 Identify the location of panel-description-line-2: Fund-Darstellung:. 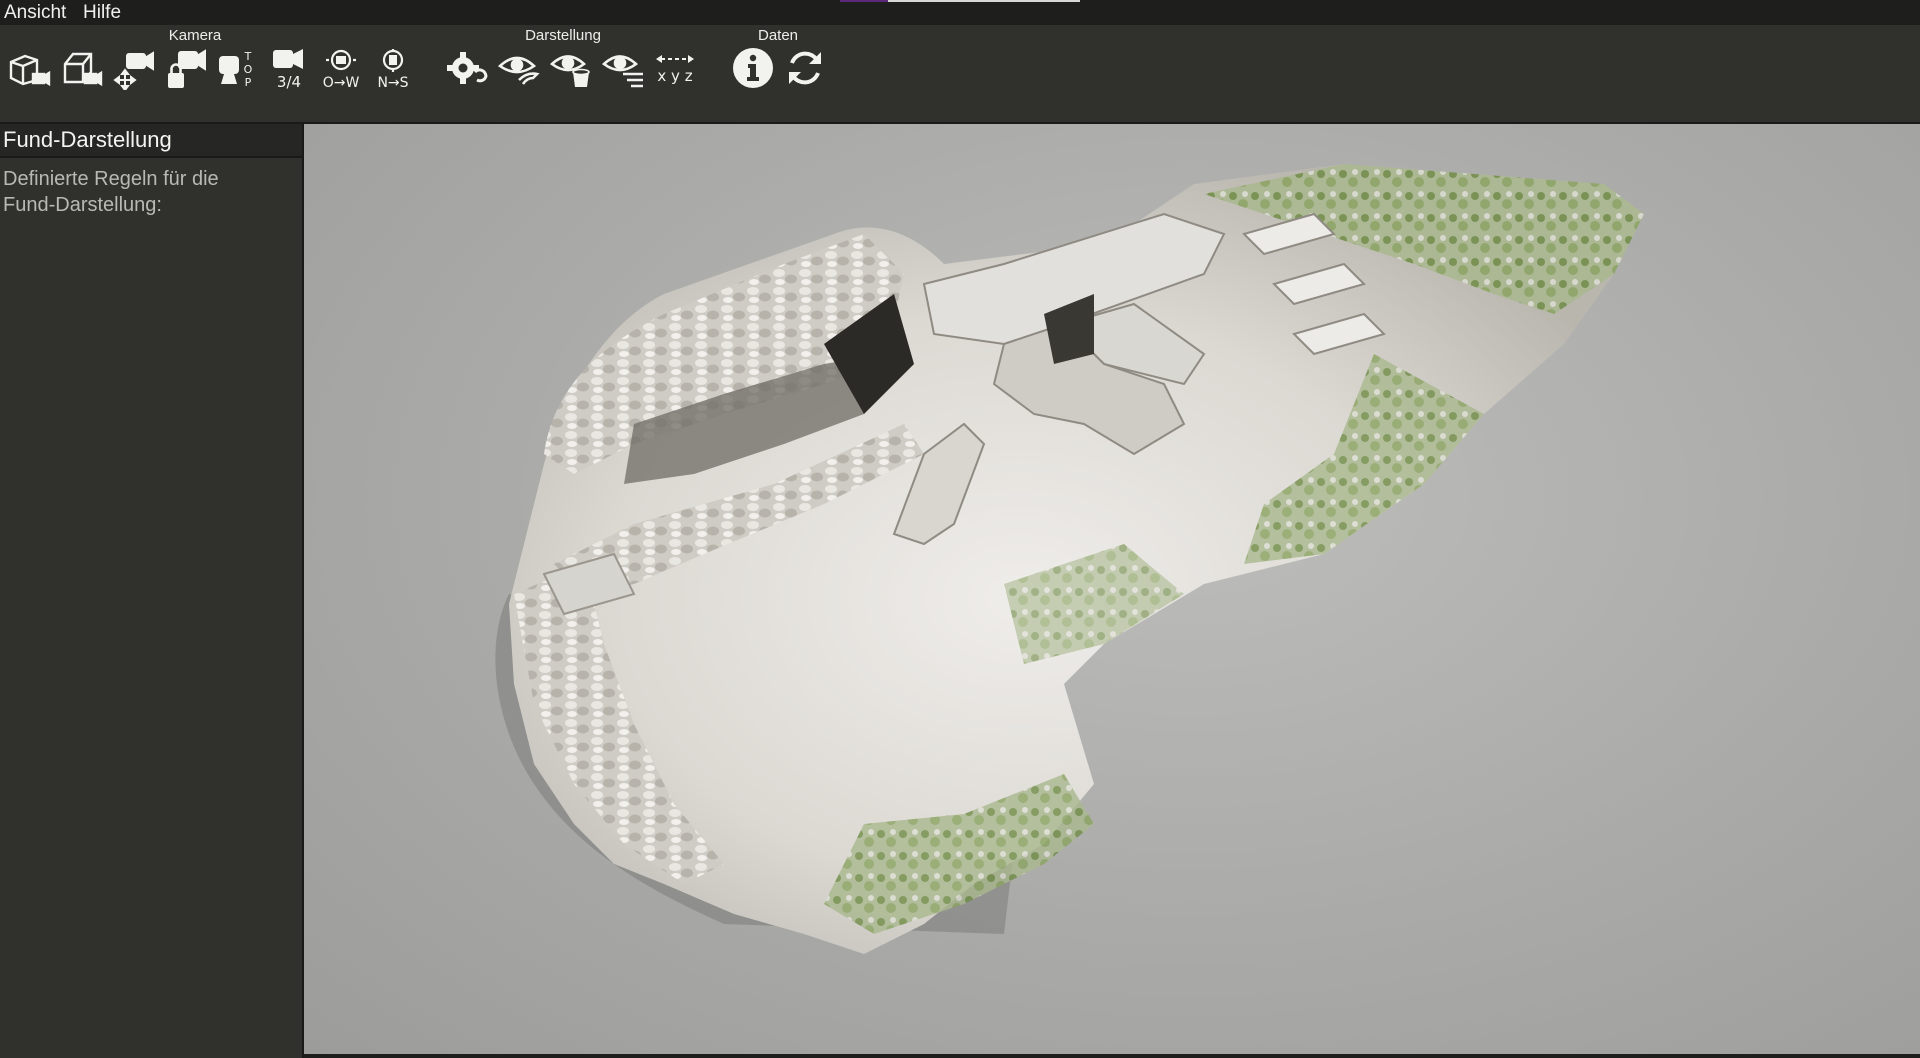
(82, 205).